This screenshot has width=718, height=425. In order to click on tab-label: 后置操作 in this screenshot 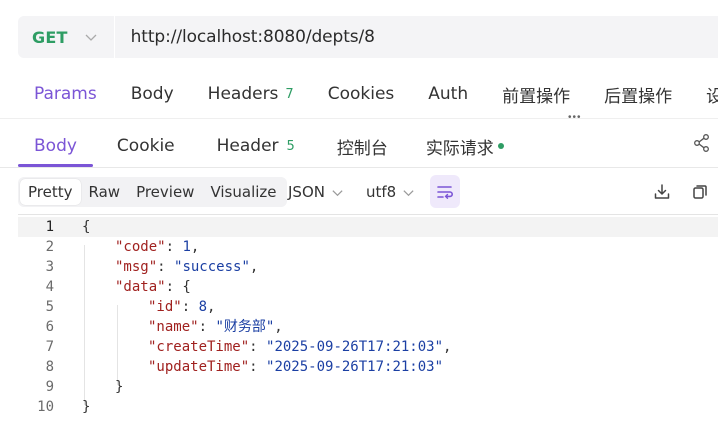, I will do `click(638, 96)`.